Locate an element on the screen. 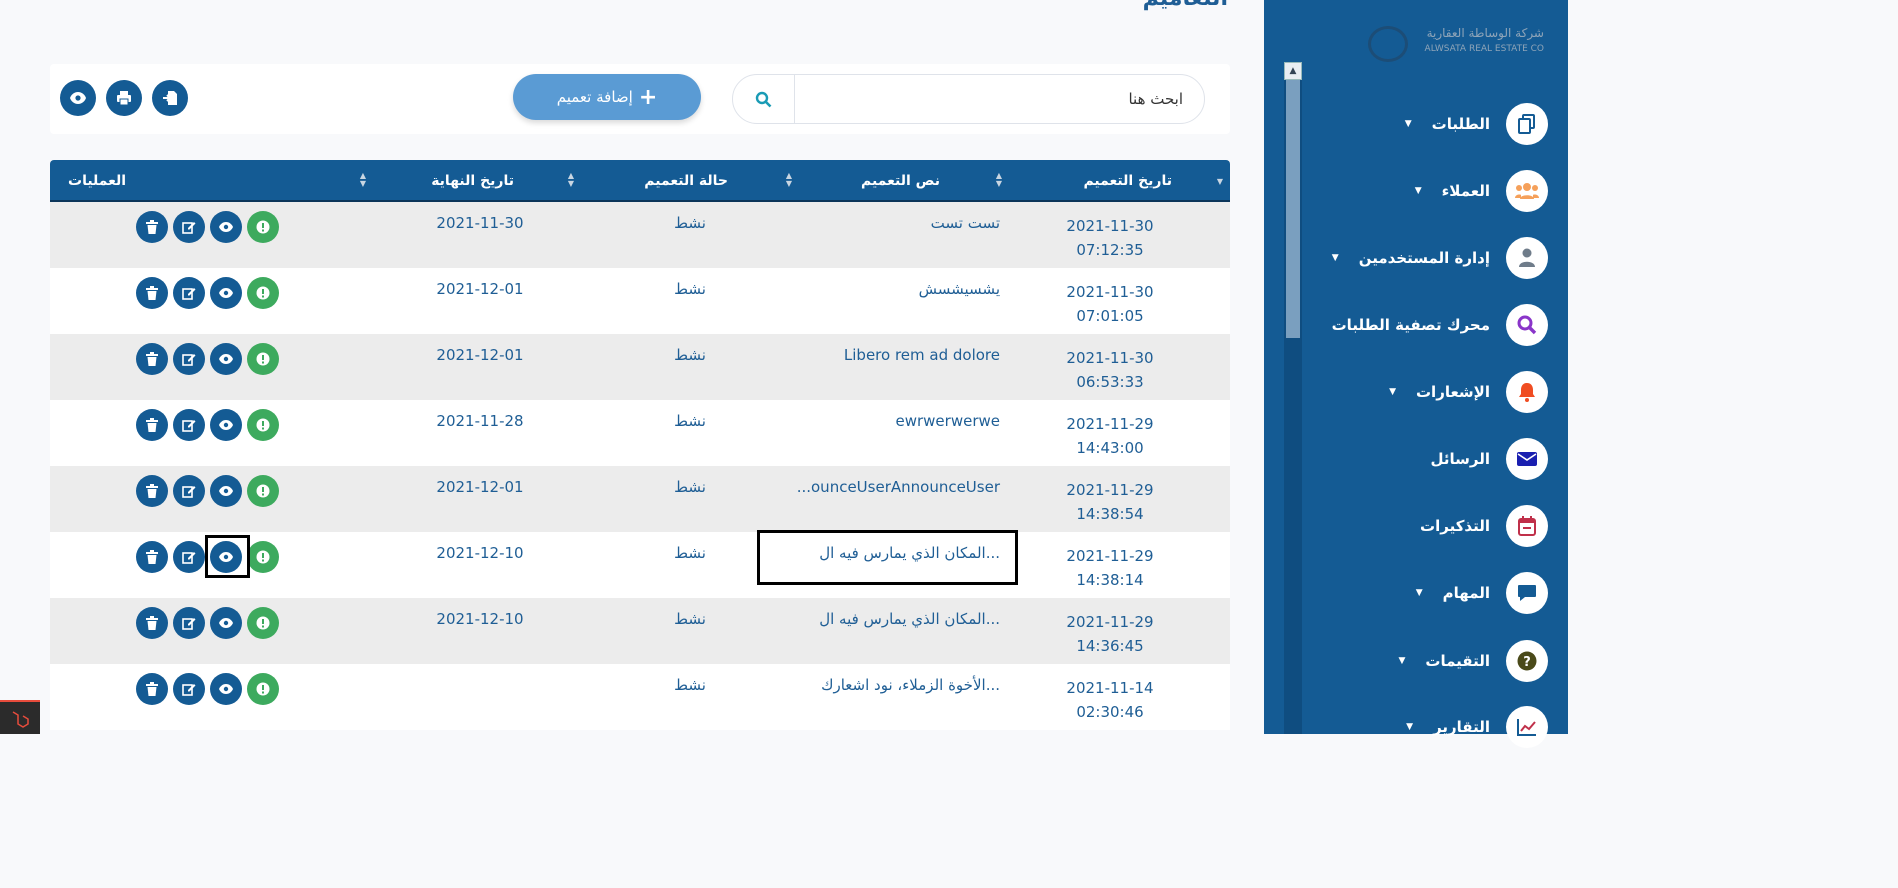 The height and width of the screenshot is (888, 1898). laravel-icon is located at coordinates (20, 719).